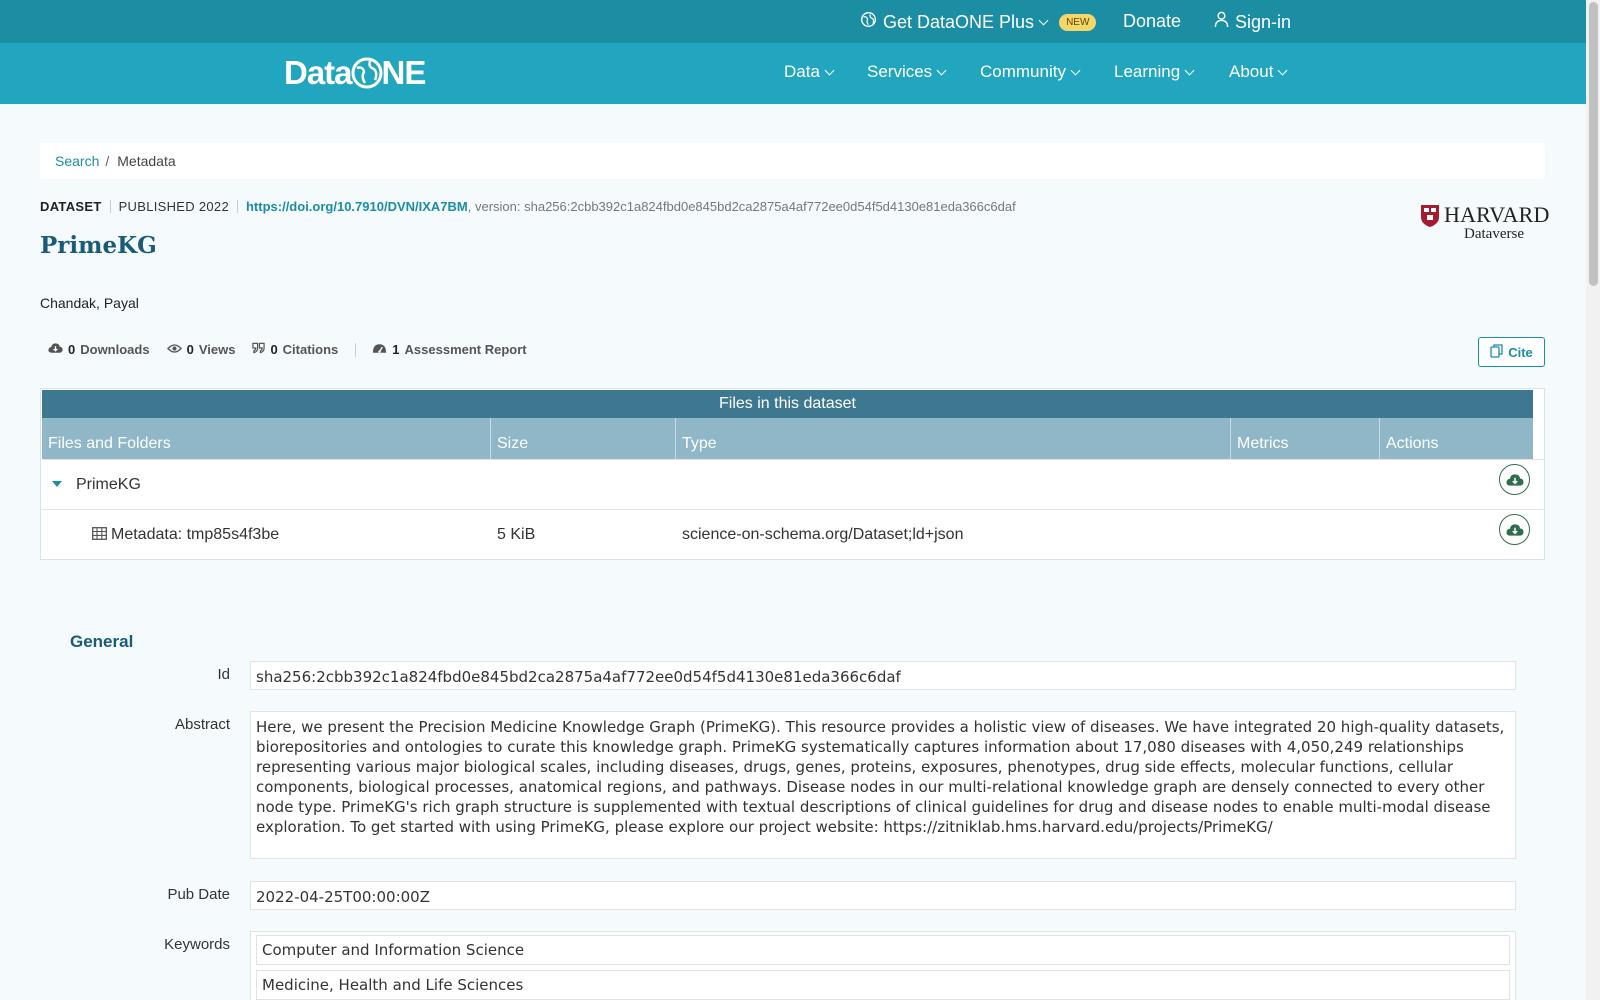 The image size is (1600, 1000). I want to click on gauge-icon, so click(379, 349).